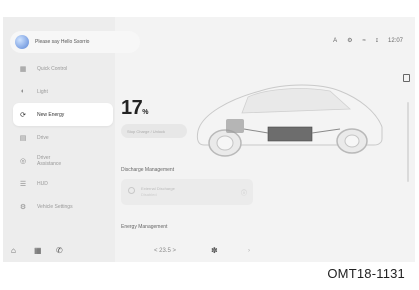 The image size is (419, 290). What do you see at coordinates (366, 273) in the screenshot?
I see `figure-caption: OMT18-1131` at bounding box center [366, 273].